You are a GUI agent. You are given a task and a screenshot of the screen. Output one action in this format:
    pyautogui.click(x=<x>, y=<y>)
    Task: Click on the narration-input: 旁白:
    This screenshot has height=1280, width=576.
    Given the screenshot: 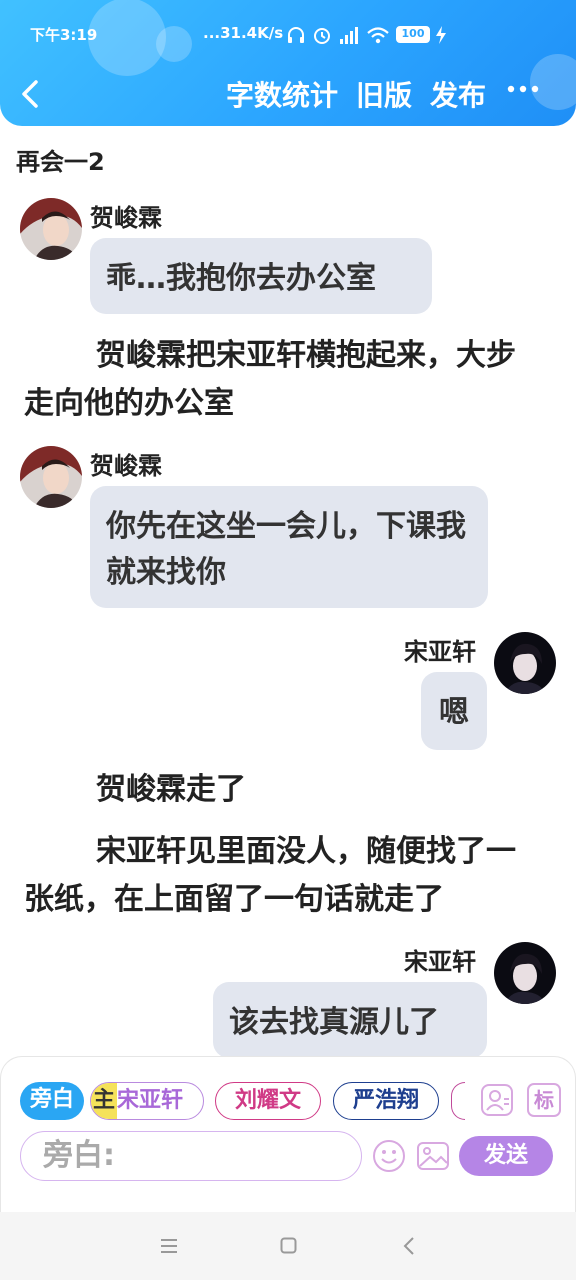 What is the action you would take?
    pyautogui.click(x=191, y=1156)
    